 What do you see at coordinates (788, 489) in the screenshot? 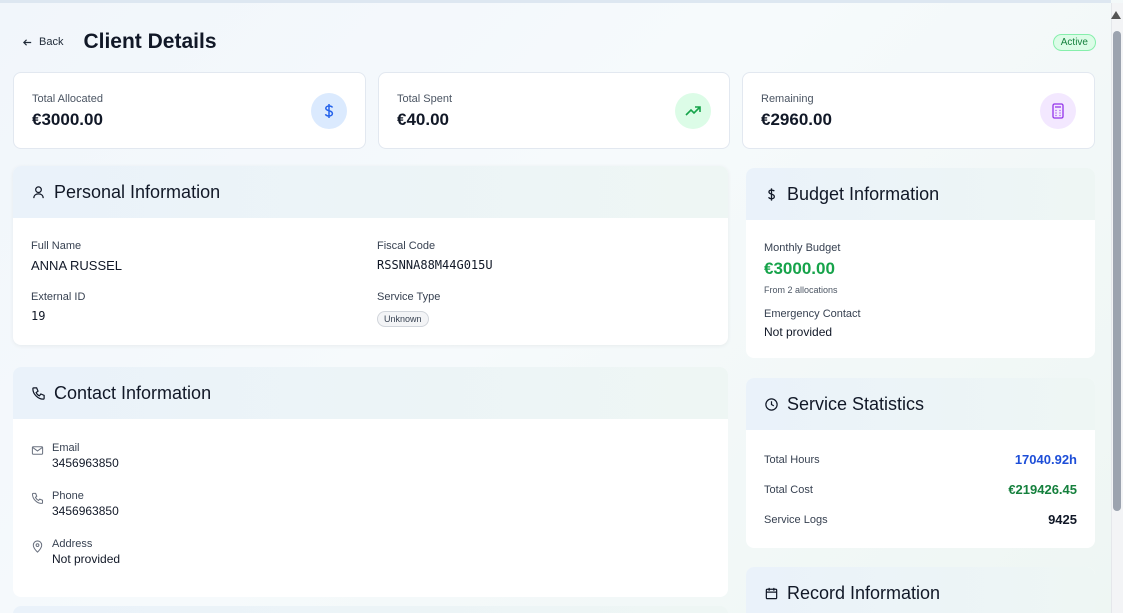
I see `total-cost-label: Total Cost` at bounding box center [788, 489].